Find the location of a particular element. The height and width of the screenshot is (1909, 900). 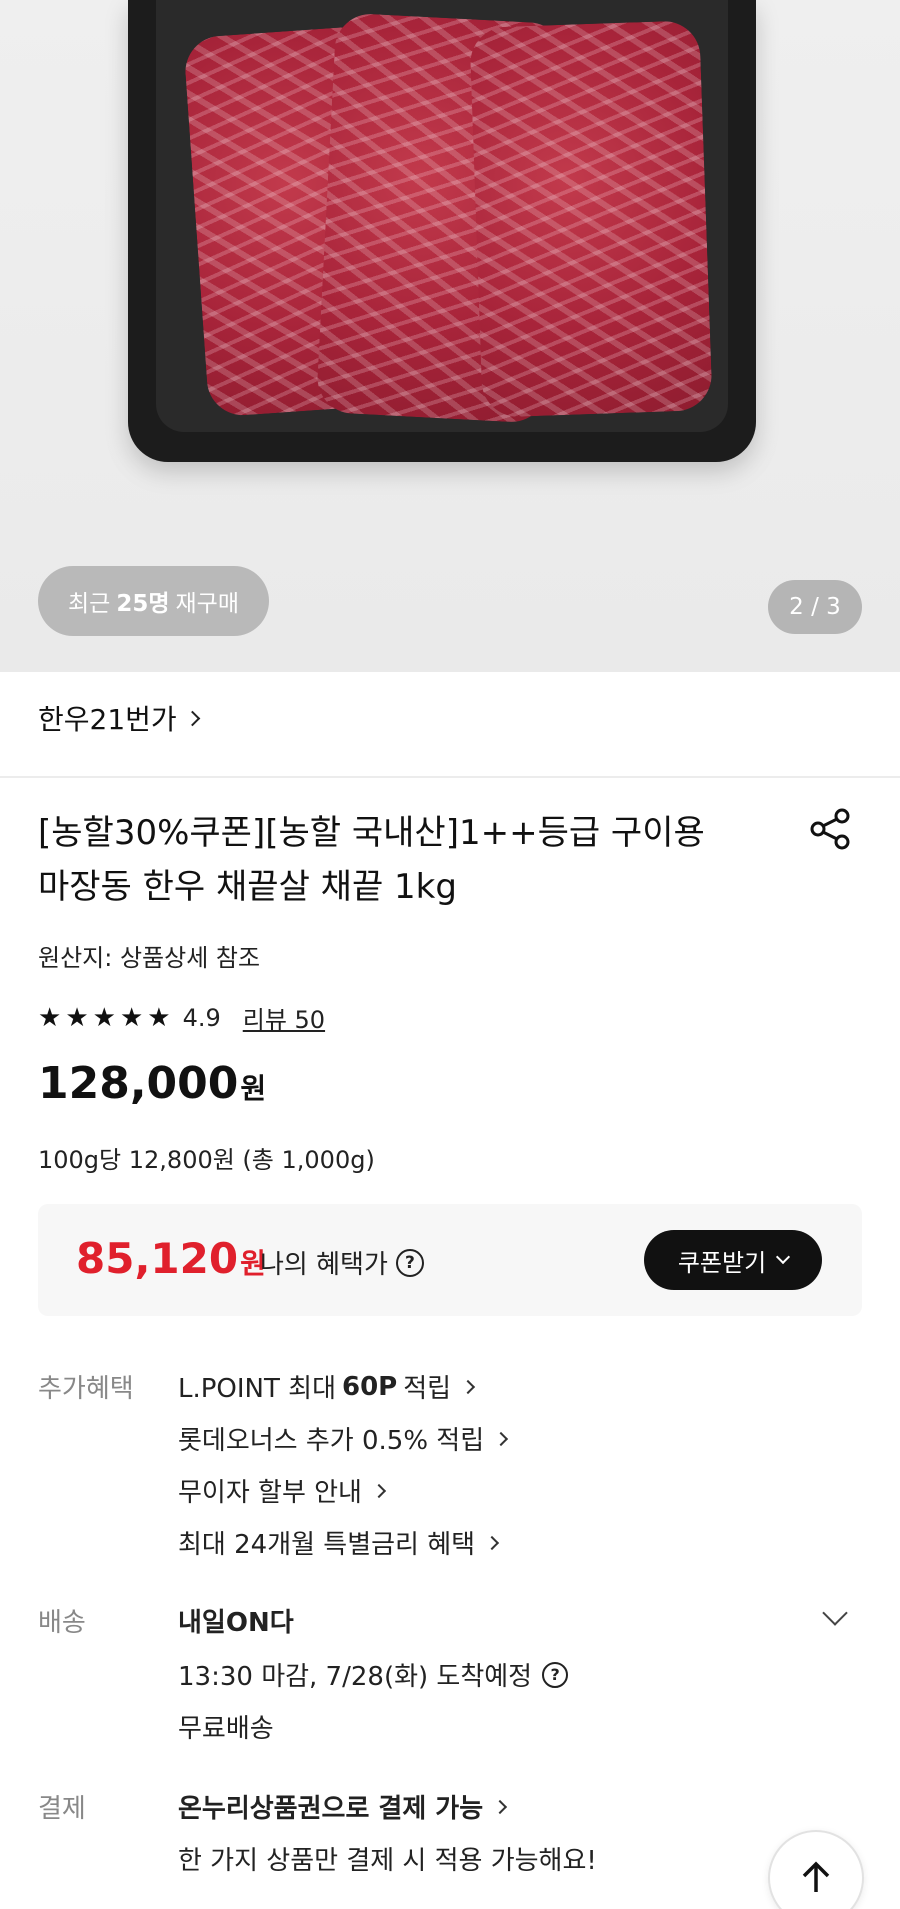

payment-voucher-link: 온누리상품권으로 결제 가능 is located at coordinates (343, 1806).